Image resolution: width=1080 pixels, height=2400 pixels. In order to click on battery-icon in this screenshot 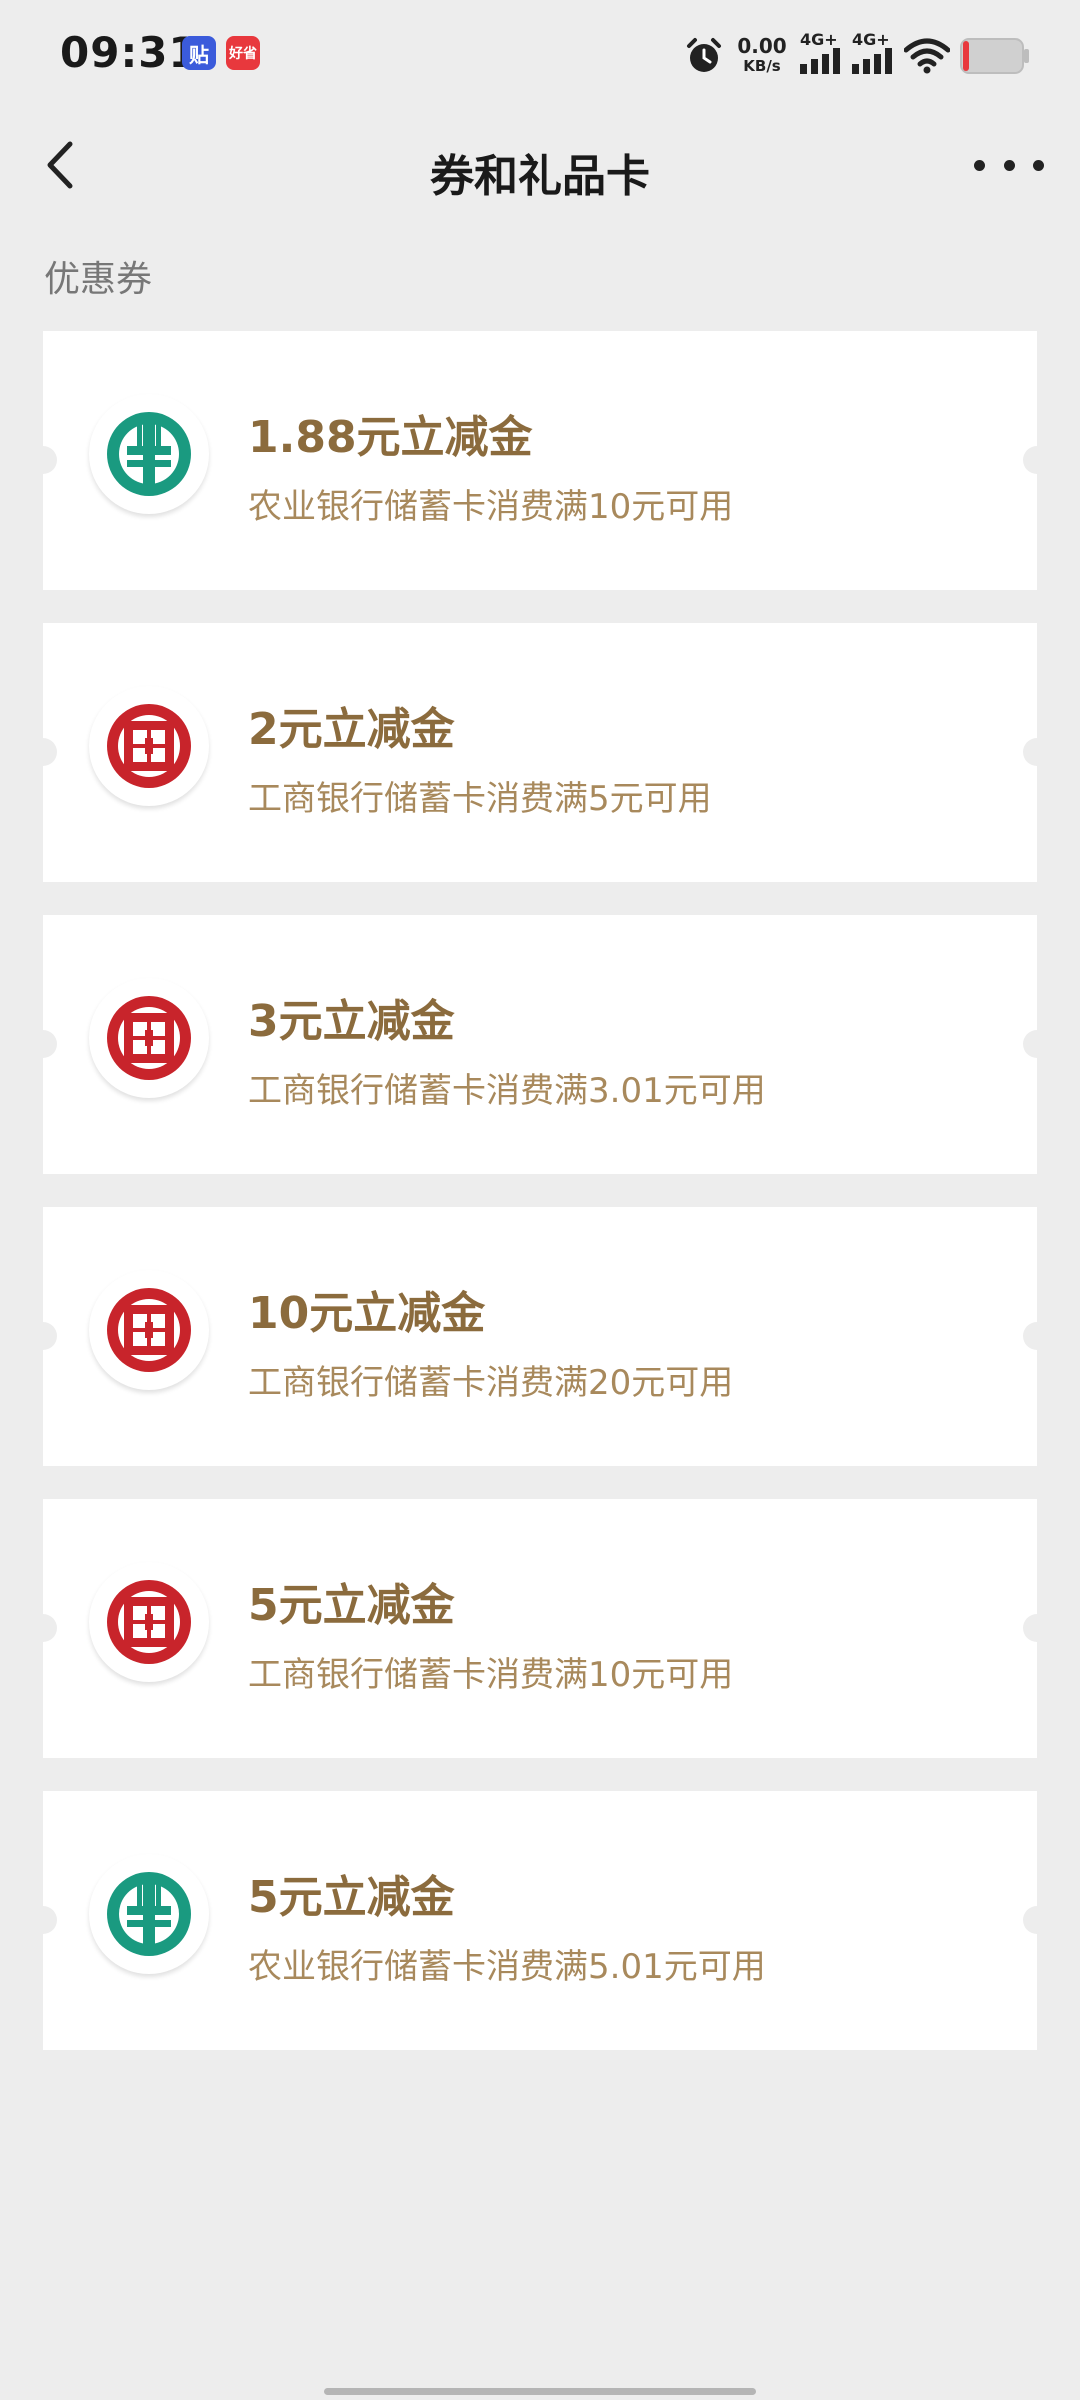, I will do `click(994, 56)`.